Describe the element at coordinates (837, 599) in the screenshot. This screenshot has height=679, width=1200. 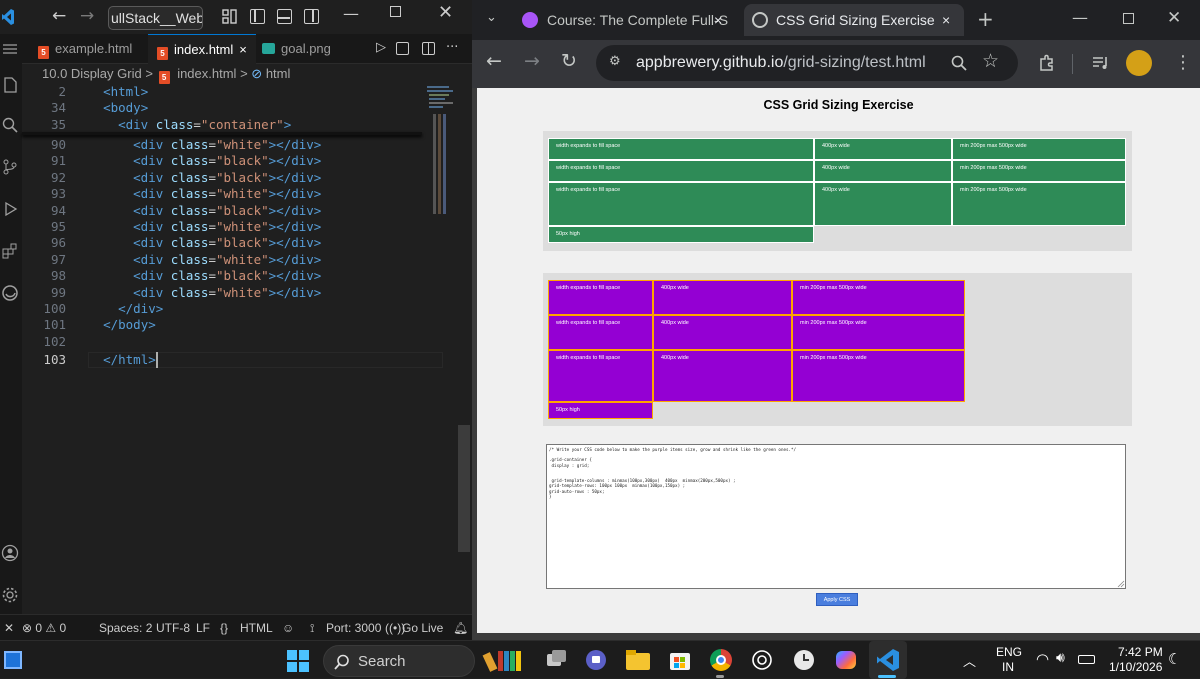
I see `apply-css-button: Apply CSS` at that location.